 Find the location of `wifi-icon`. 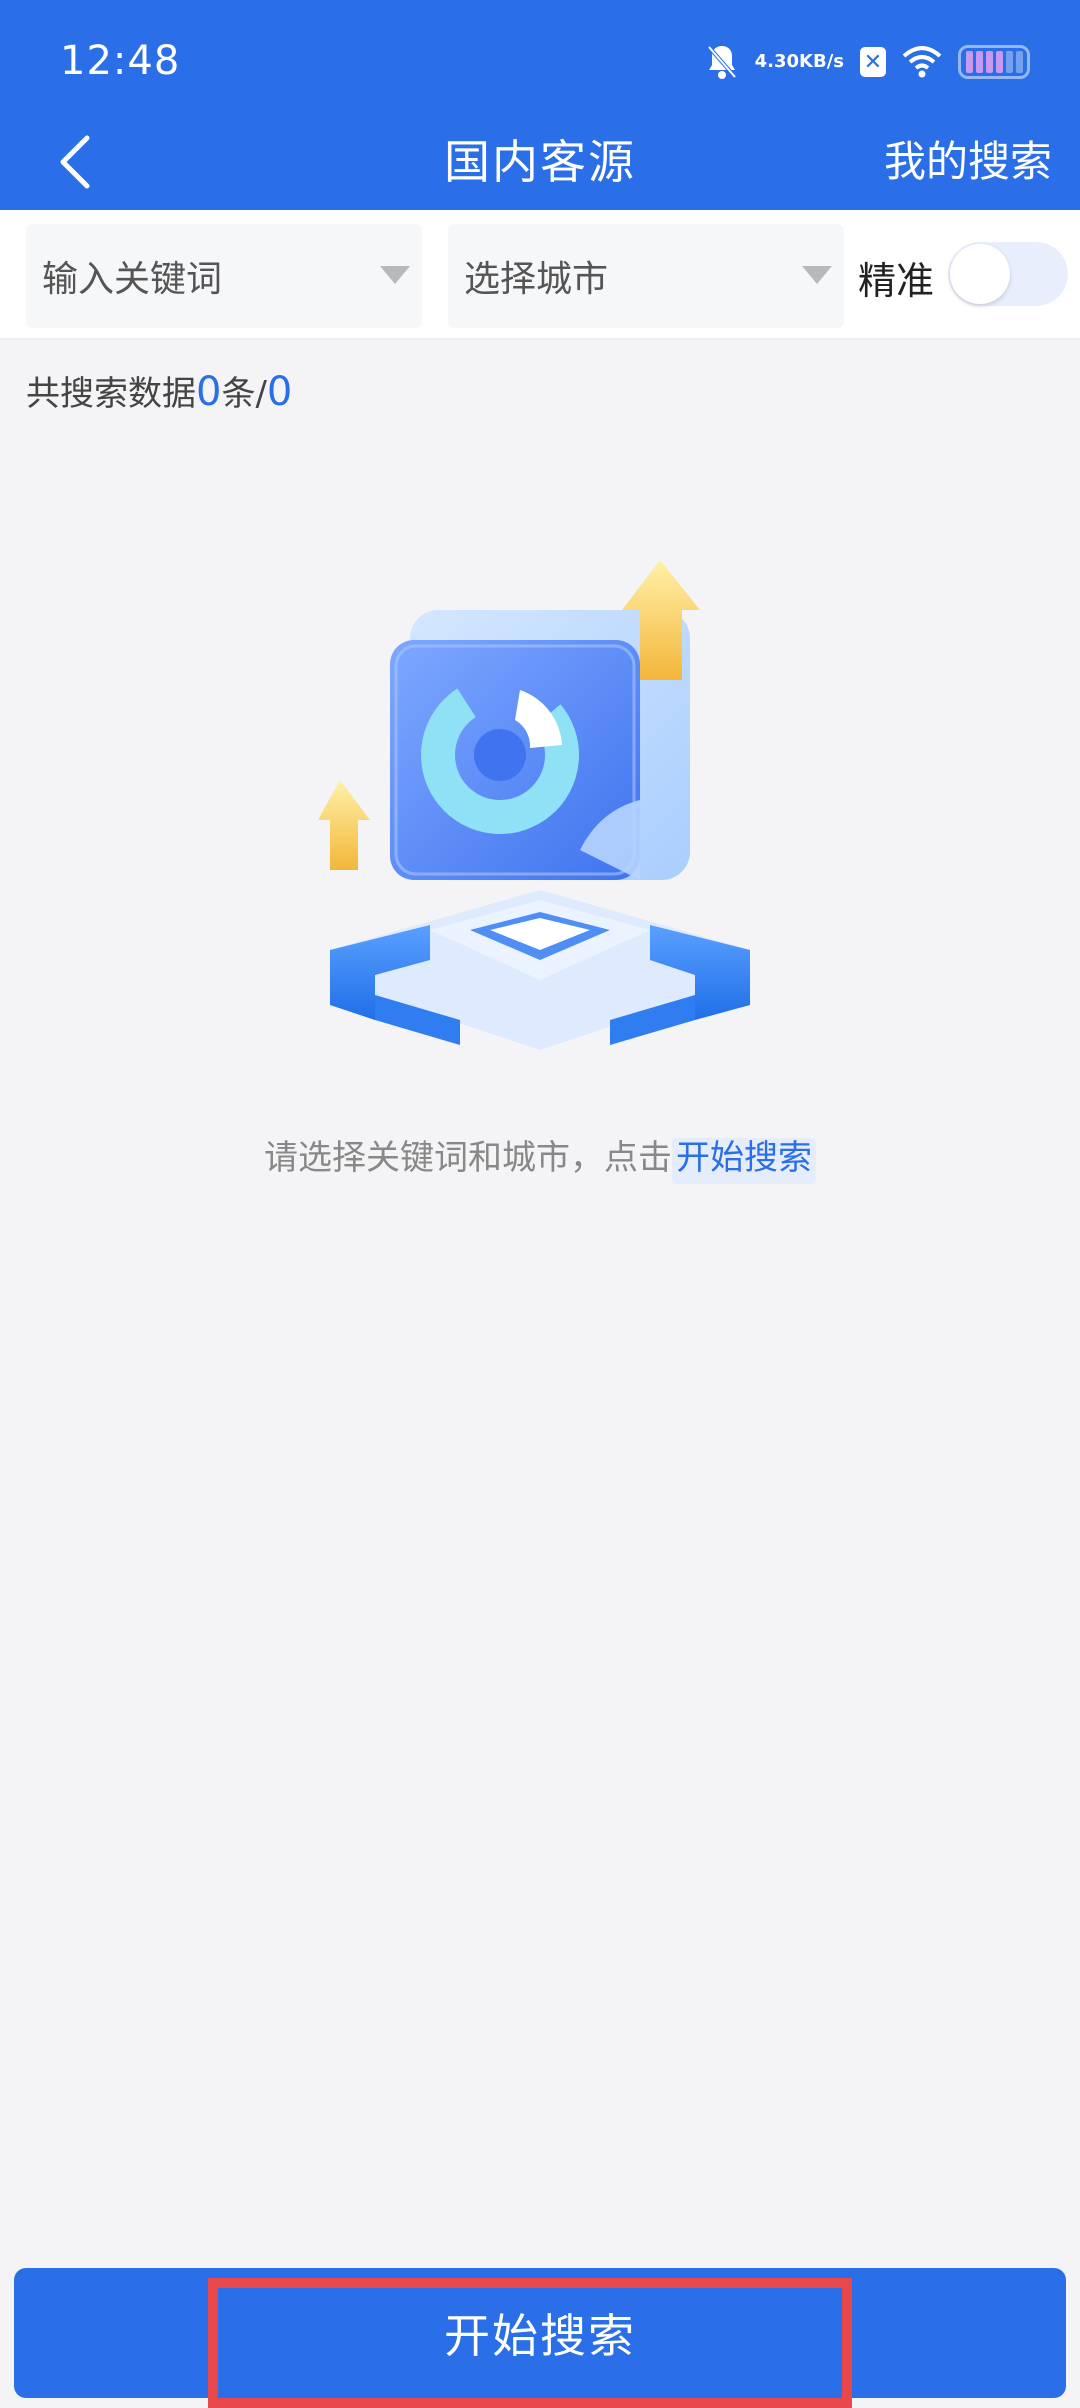

wifi-icon is located at coordinates (922, 62).